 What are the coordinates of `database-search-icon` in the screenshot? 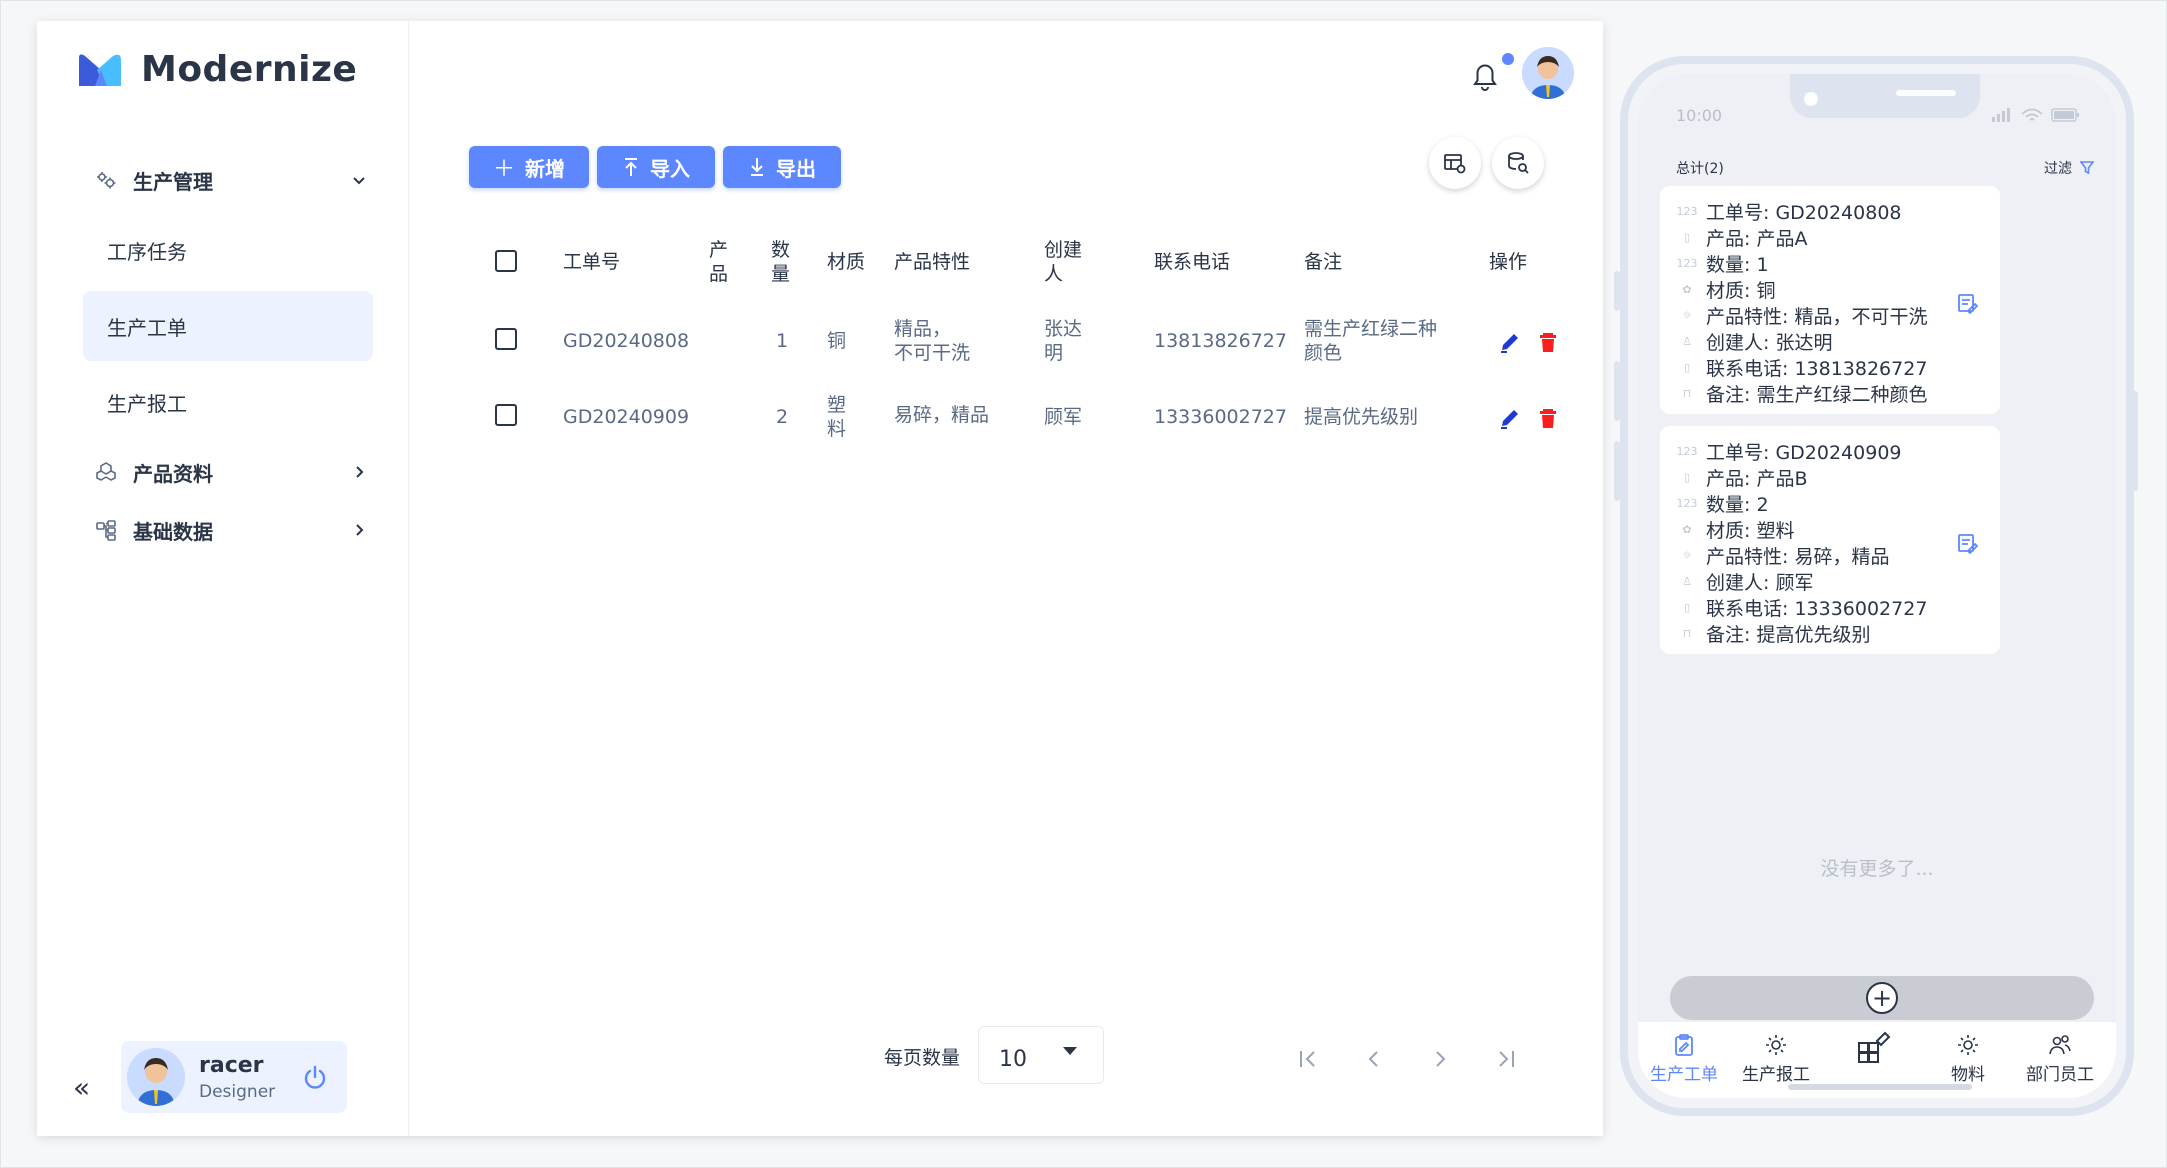 It's located at (1518, 163).